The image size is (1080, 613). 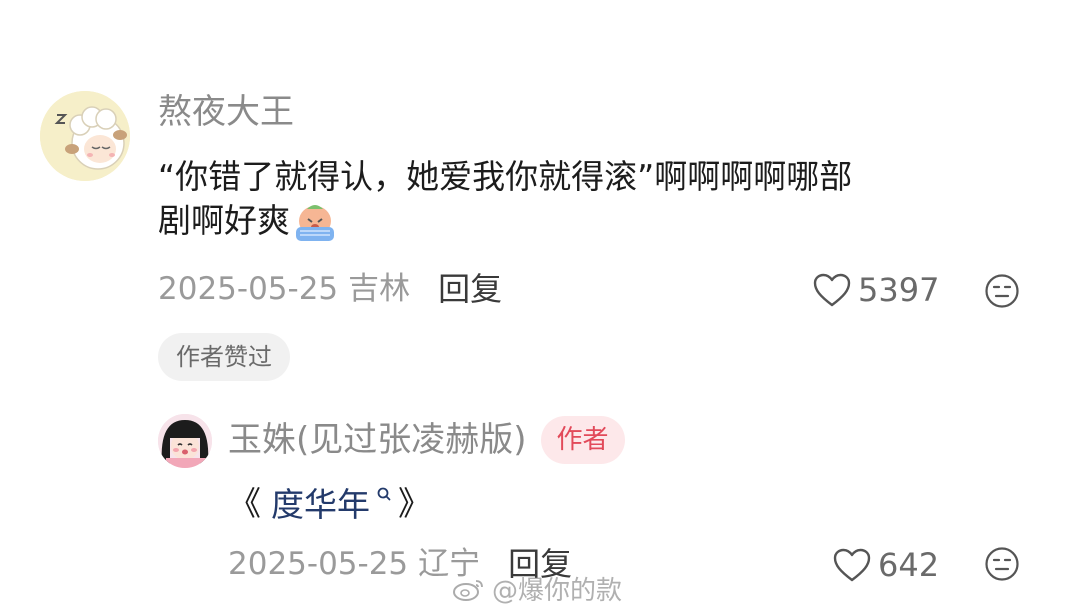 I want to click on avatar-author, so click(x=185, y=441).